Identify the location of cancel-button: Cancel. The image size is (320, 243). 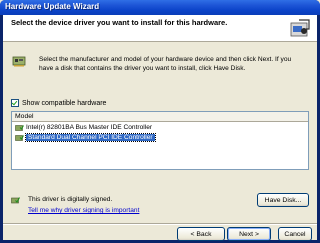
(295, 234).